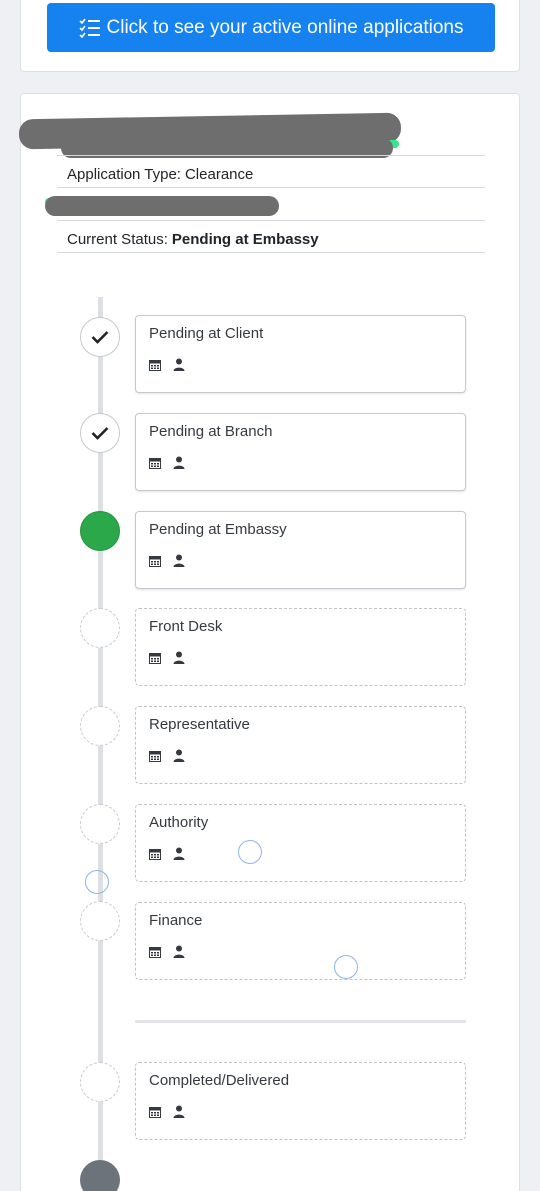 The height and width of the screenshot is (1191, 540). What do you see at coordinates (300, 550) in the screenshot?
I see `step-card: Pending at Embassy` at bounding box center [300, 550].